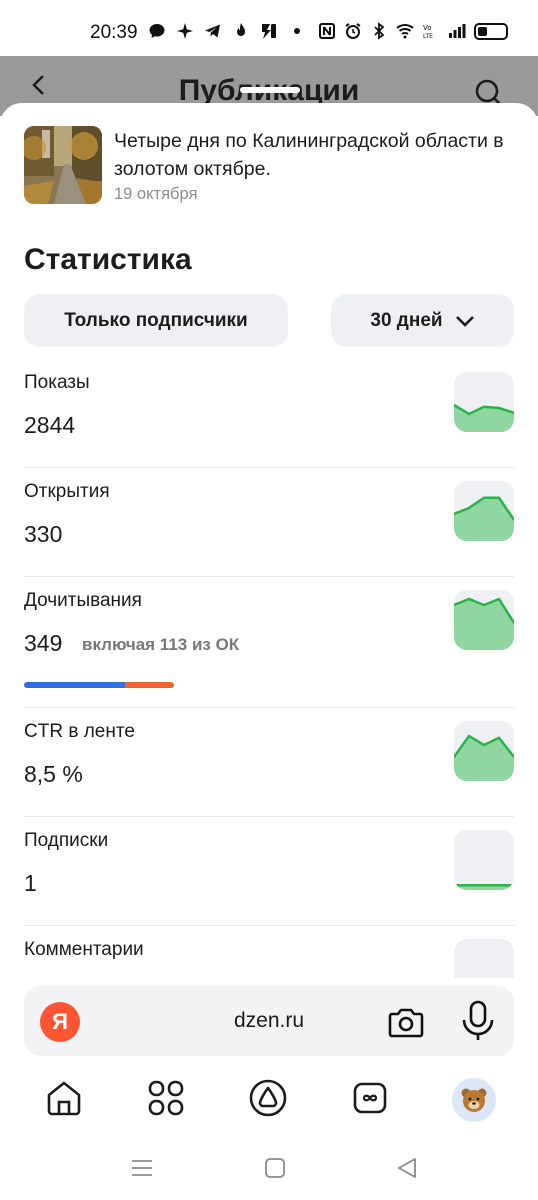 Image resolution: width=538 pixels, height=1200 pixels. What do you see at coordinates (269, 649) in the screenshot?
I see `metric-row-read-through: Дочитывания 349 включая 113 из ОК` at bounding box center [269, 649].